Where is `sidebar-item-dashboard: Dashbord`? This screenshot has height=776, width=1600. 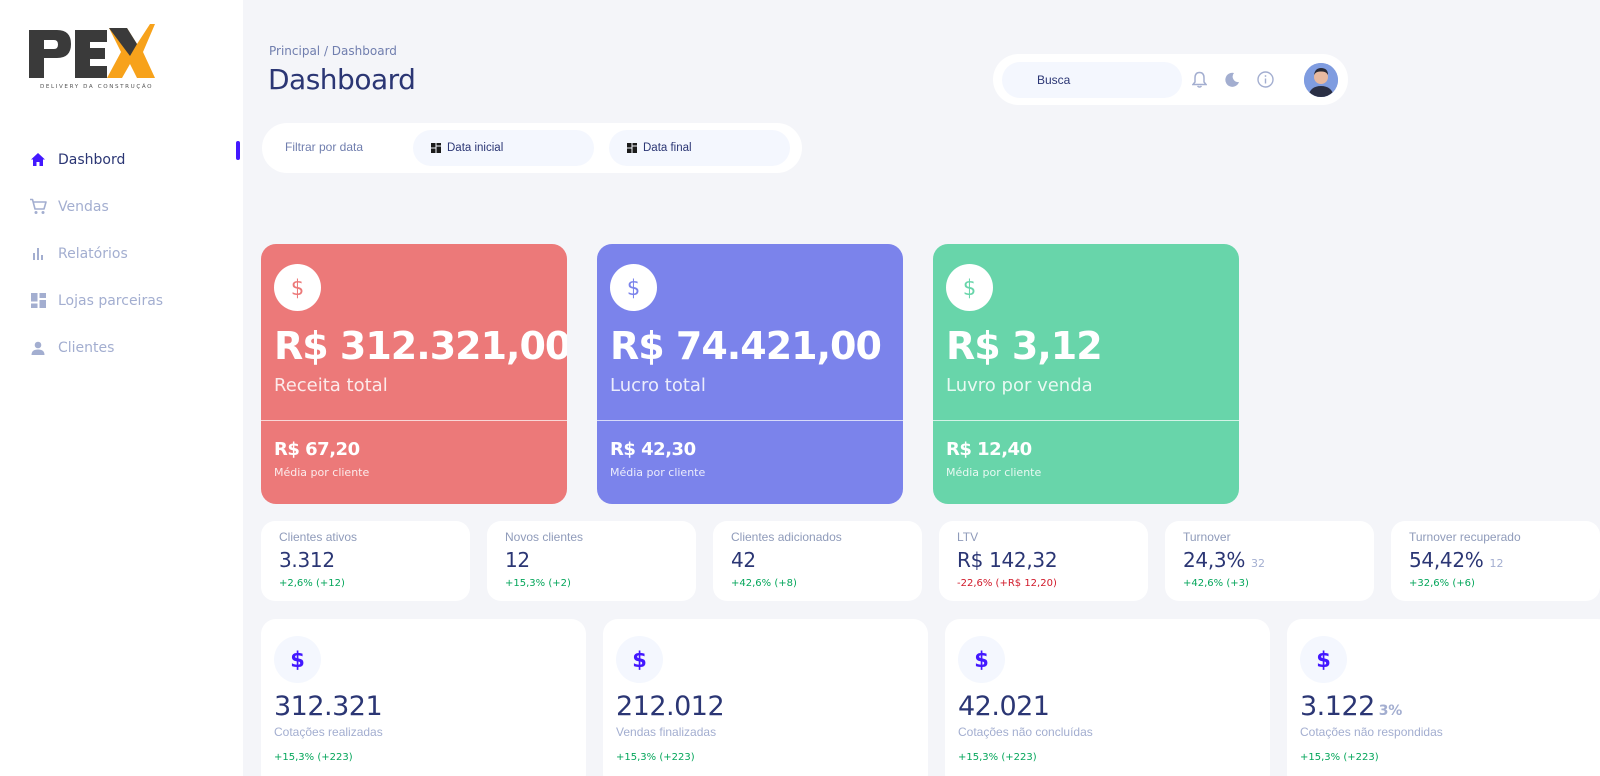
sidebar-item-dashboard: Dashbord is located at coordinates (121, 159).